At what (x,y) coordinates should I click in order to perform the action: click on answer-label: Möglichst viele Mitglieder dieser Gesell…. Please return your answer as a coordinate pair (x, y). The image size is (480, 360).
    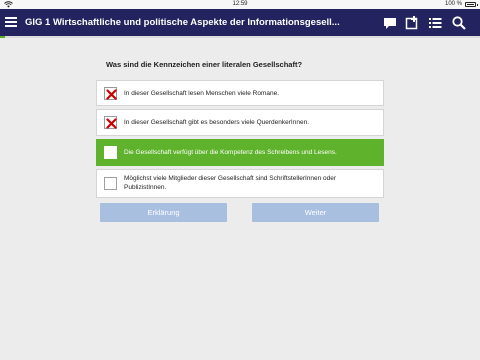
    Looking at the image, I should click on (230, 183).